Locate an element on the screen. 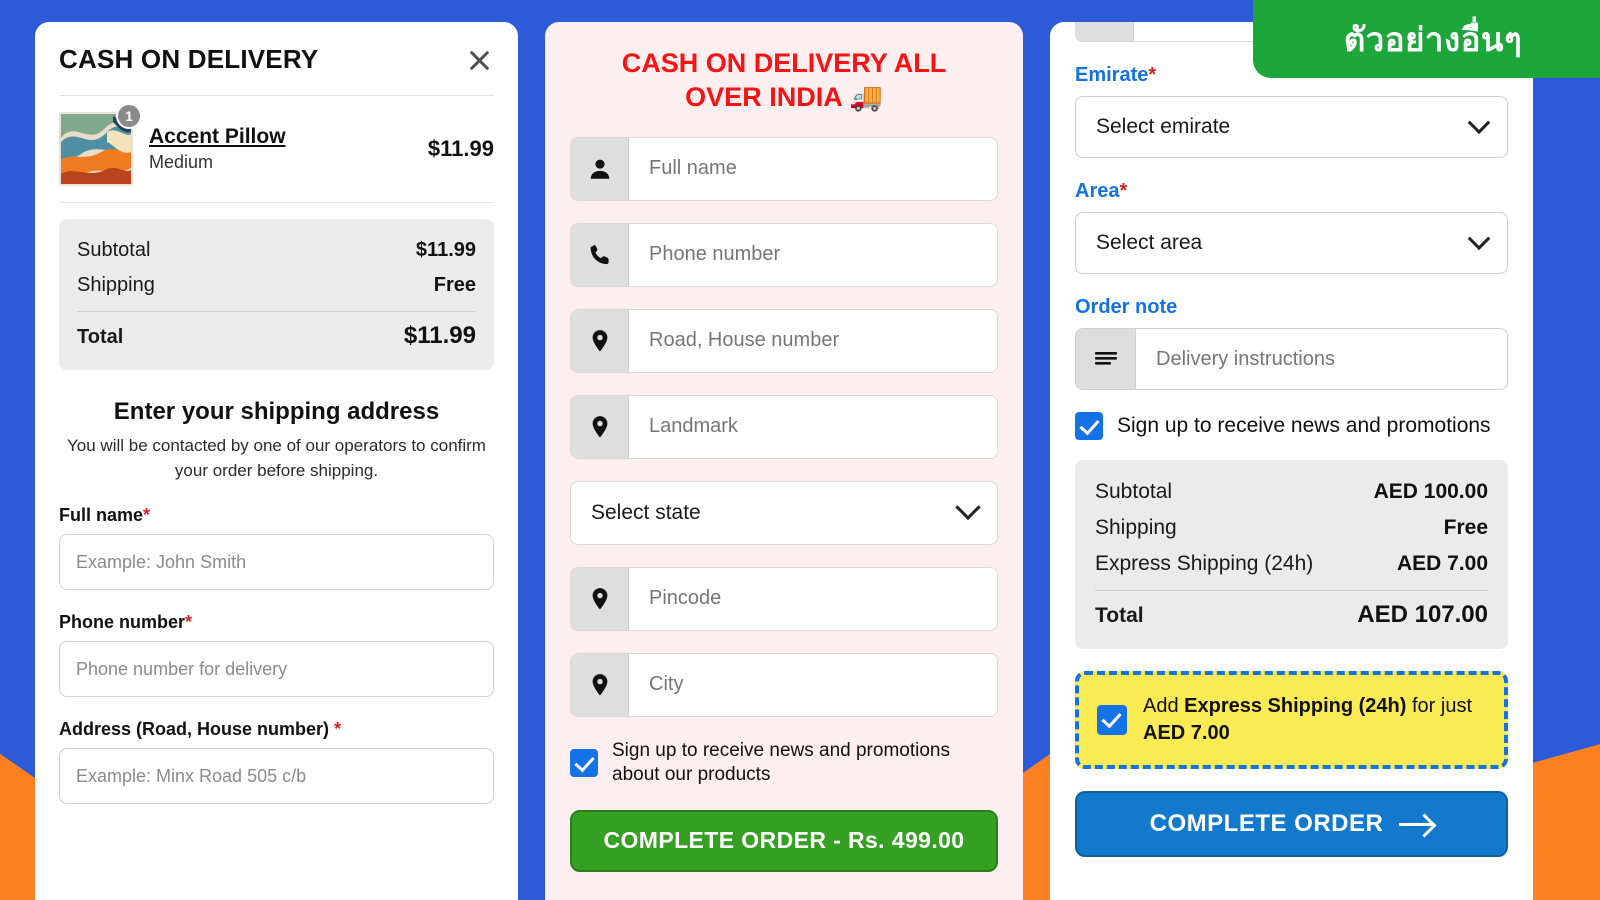 The height and width of the screenshot is (900, 1600). landmark-field: Landmark is located at coordinates (784, 426).